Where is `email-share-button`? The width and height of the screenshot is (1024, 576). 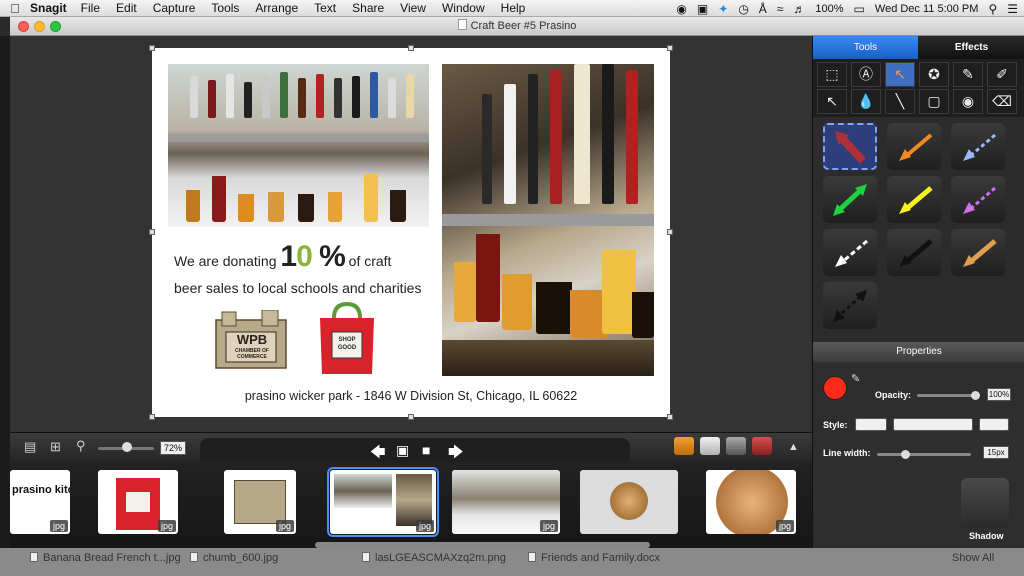
email-share-button is located at coordinates (710, 446).